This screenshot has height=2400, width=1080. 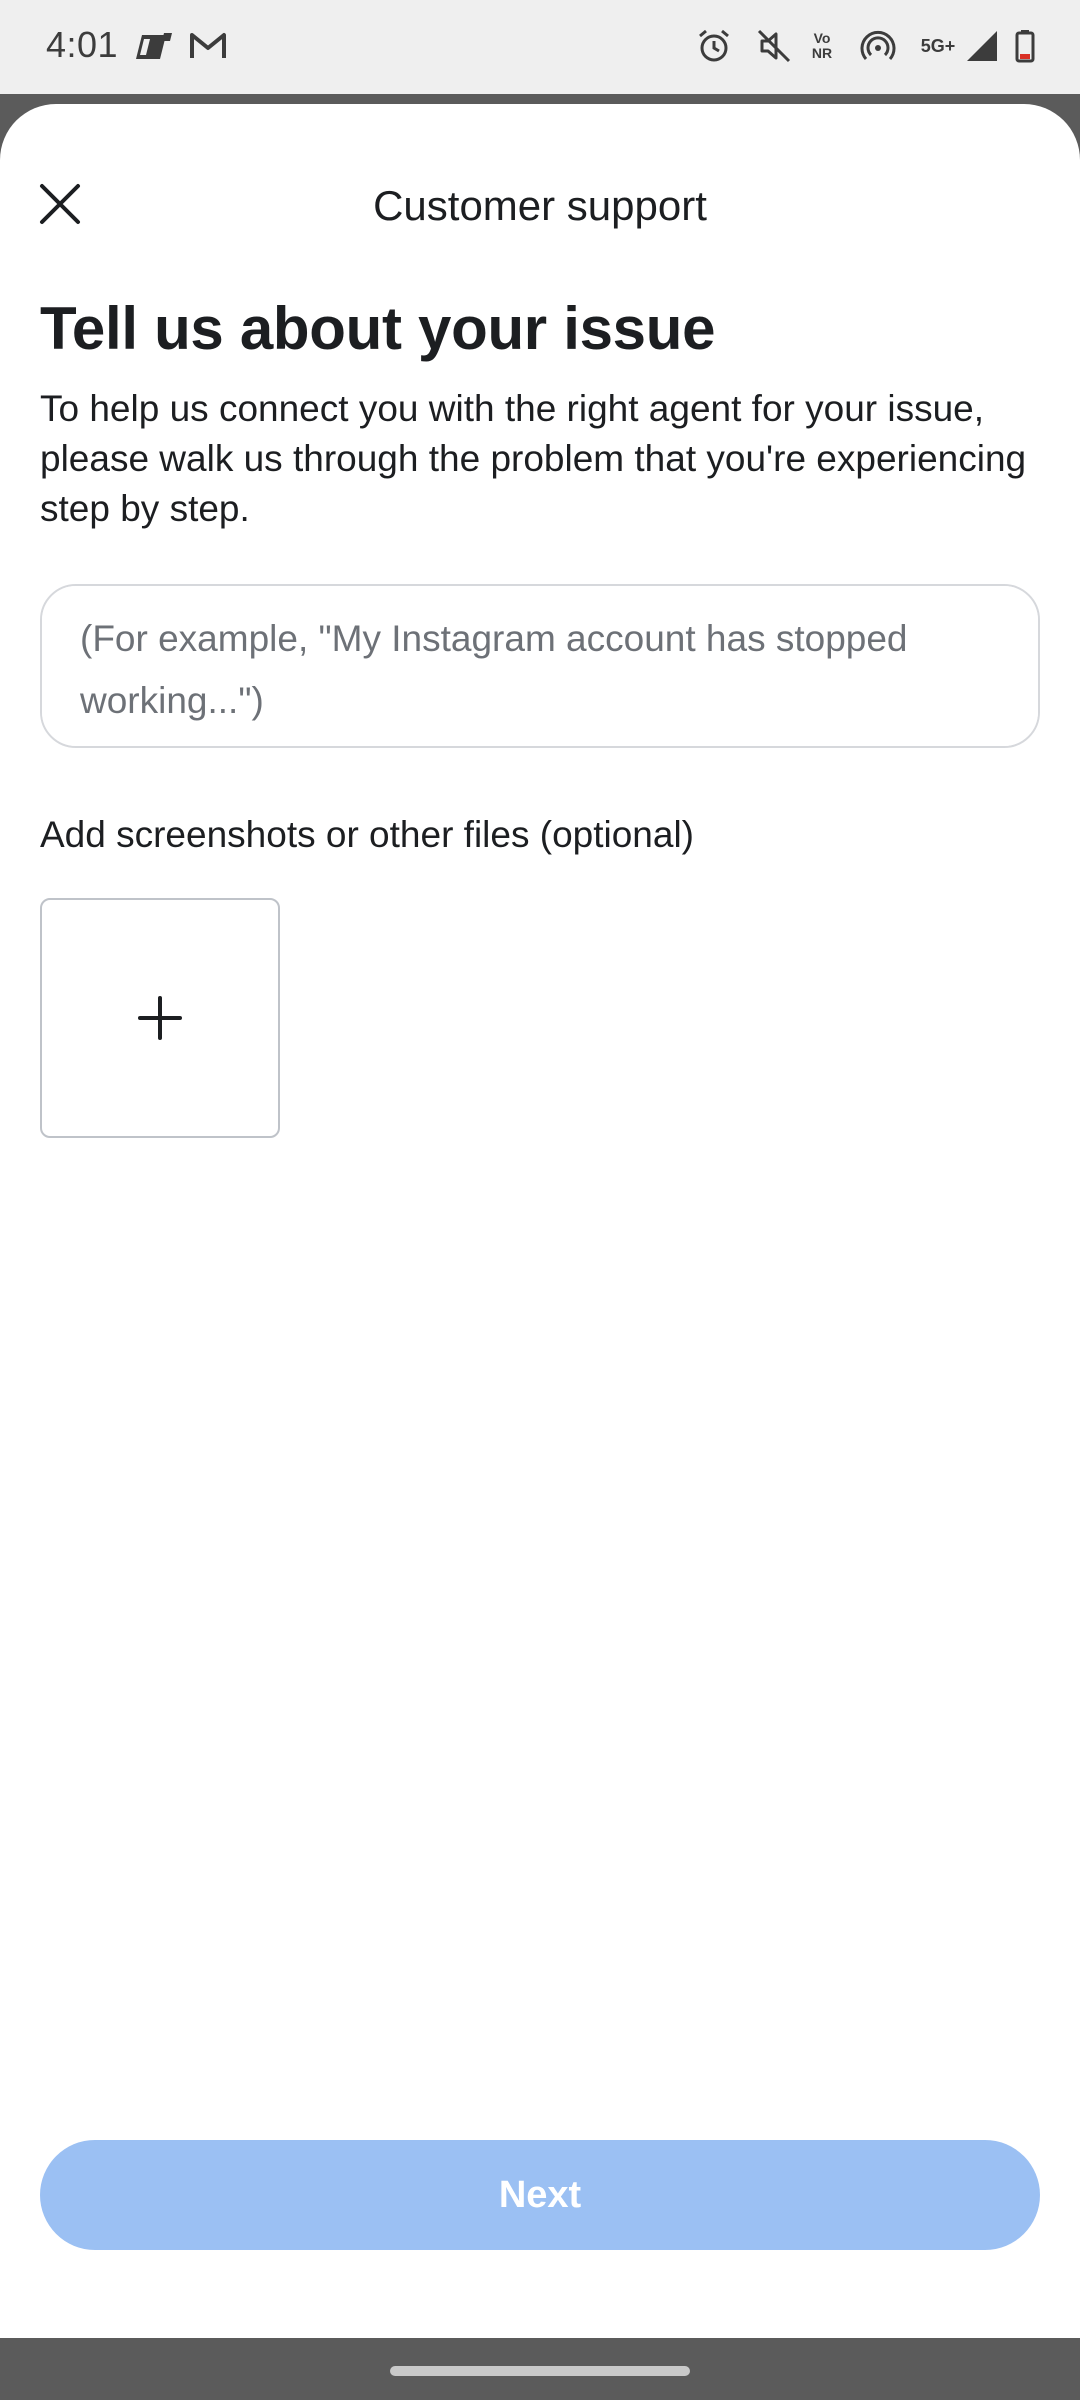 I want to click on home-indicator, so click(x=540, y=2371).